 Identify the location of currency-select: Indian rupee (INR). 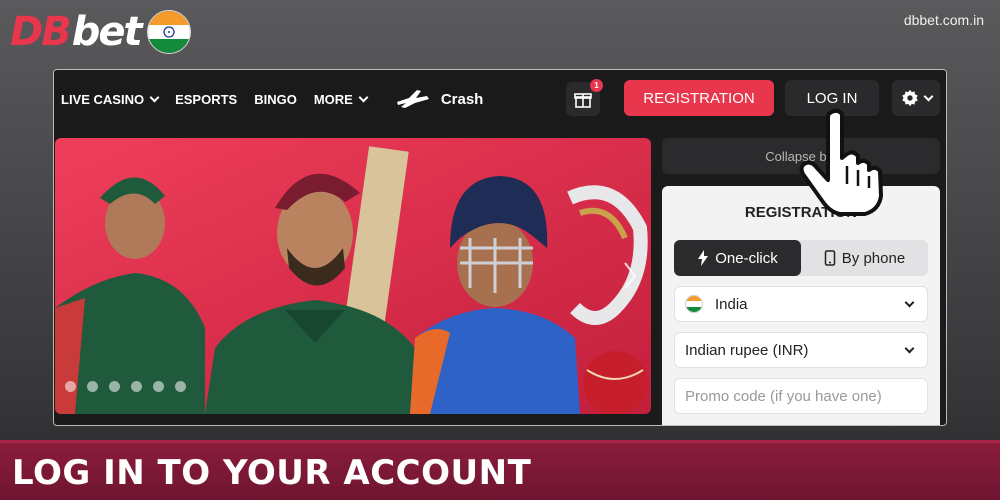
(801, 350).